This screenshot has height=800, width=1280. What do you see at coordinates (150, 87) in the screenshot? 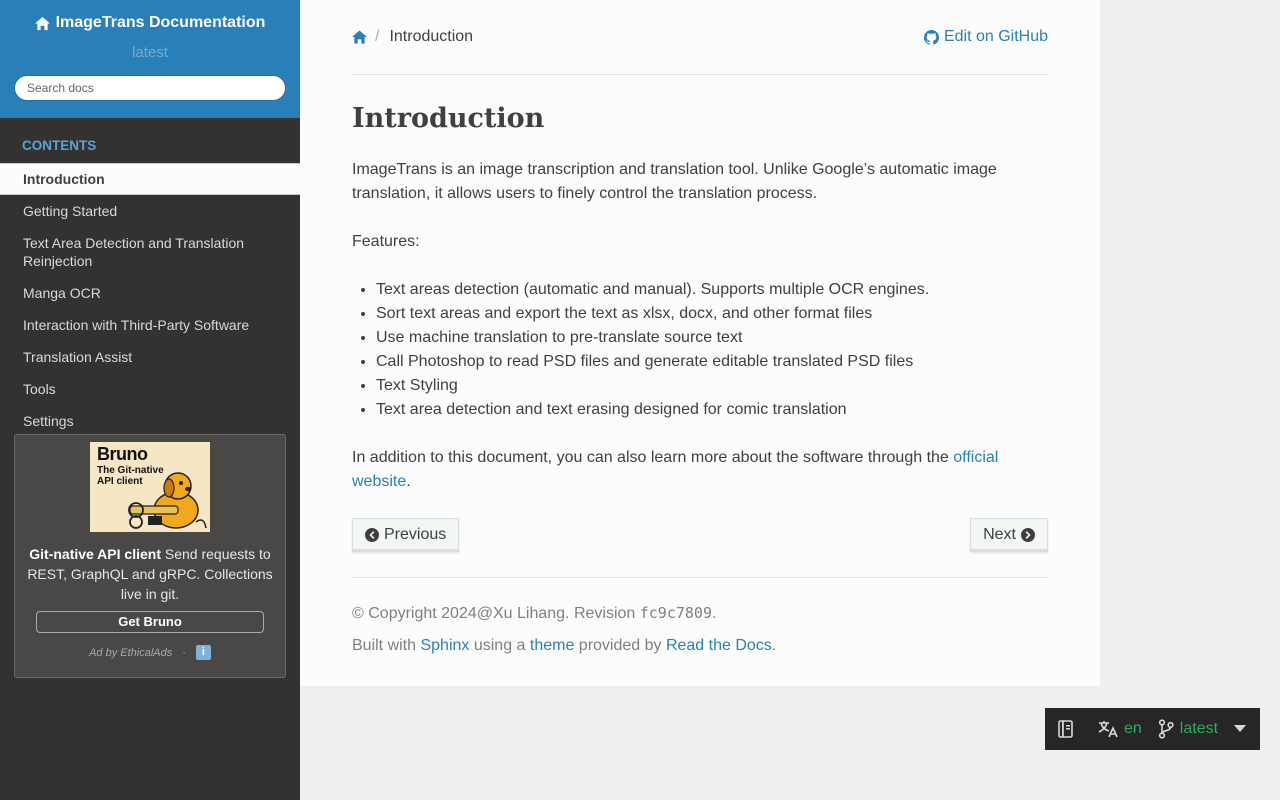
I see `search-input` at bounding box center [150, 87].